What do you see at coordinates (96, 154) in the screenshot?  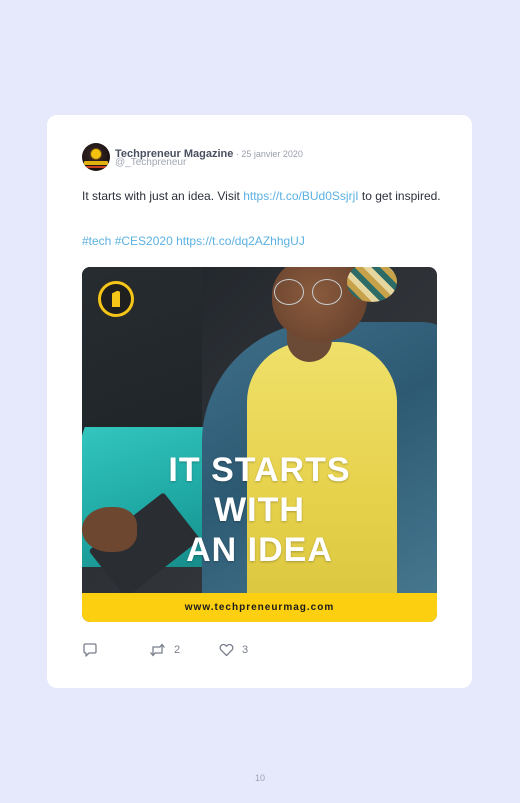 I see `avatar-logo-icon` at bounding box center [96, 154].